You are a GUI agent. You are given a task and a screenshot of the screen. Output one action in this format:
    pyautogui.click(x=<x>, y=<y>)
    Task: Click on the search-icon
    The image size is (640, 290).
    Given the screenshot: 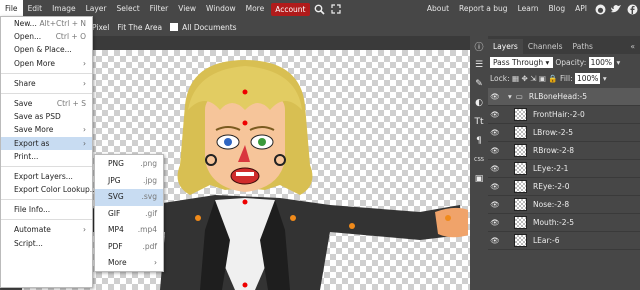 What is the action you would take?
    pyautogui.click(x=320, y=9)
    